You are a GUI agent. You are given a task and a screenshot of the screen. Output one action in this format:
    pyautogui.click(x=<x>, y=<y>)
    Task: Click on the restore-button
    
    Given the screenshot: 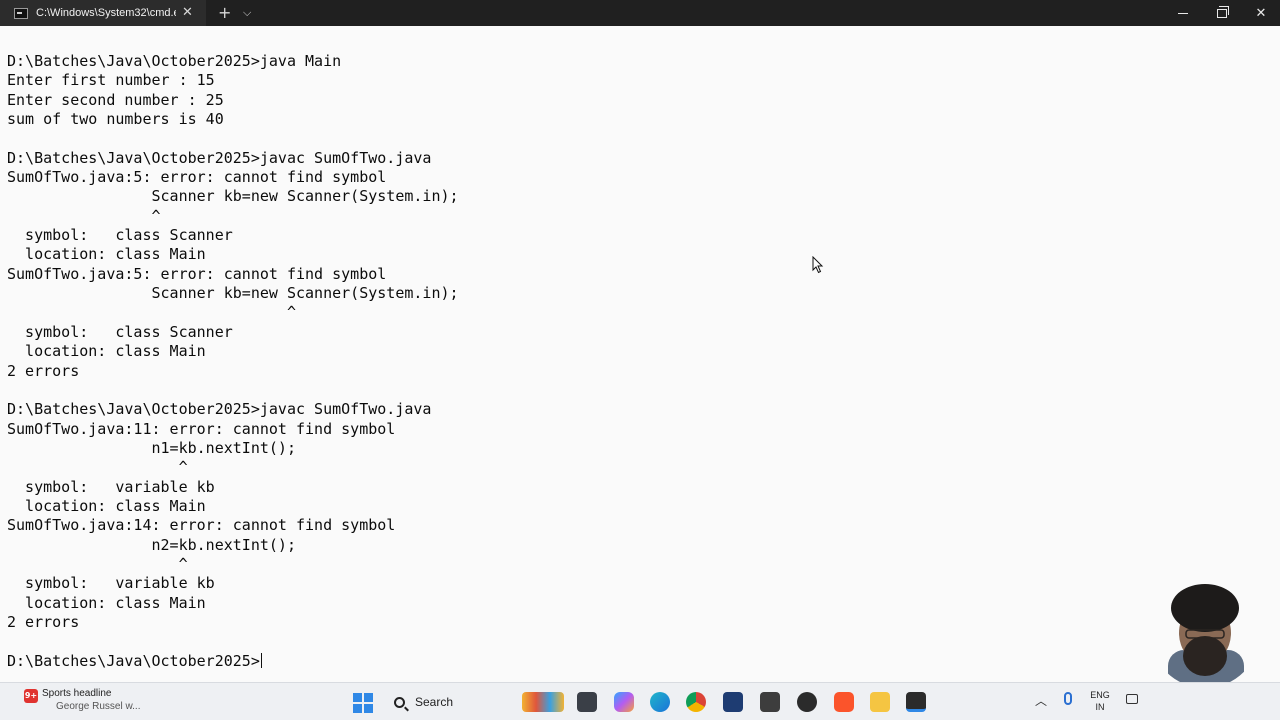 What is the action you would take?
    pyautogui.click(x=1222, y=13)
    